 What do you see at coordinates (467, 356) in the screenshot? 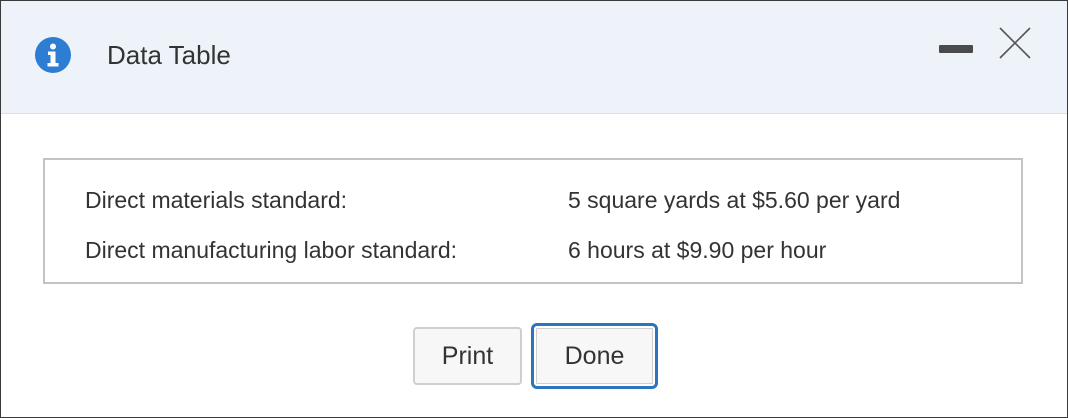
I see `print-button: Print` at bounding box center [467, 356].